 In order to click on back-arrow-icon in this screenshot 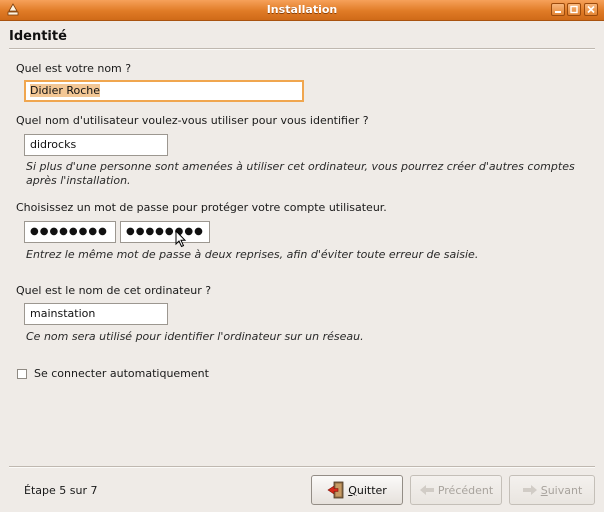, I will do `click(426, 490)`.